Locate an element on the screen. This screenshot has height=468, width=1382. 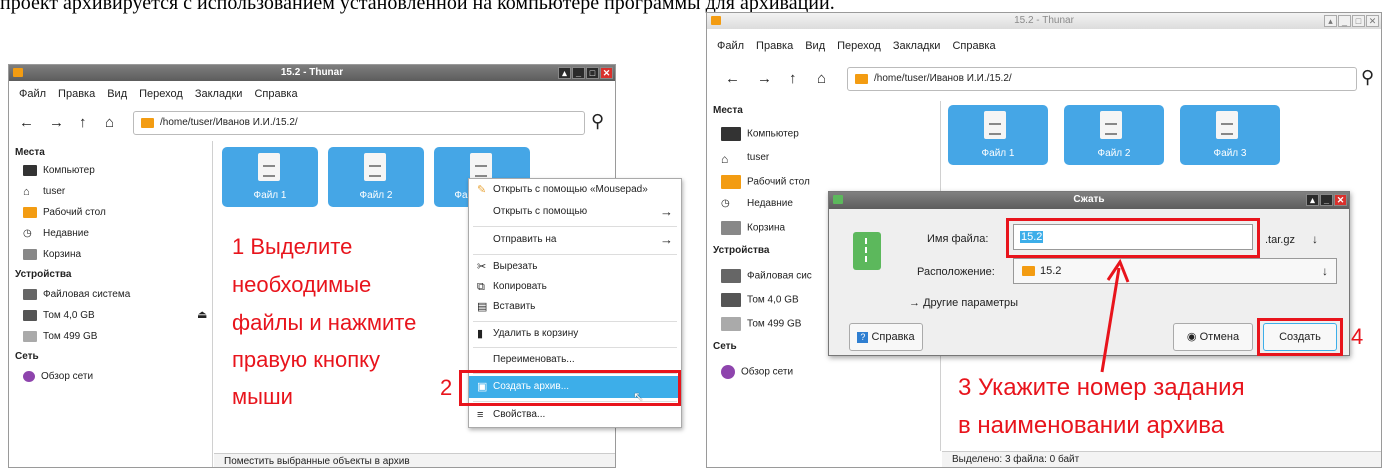
devices-heading: Устройства is located at coordinates (741, 250).